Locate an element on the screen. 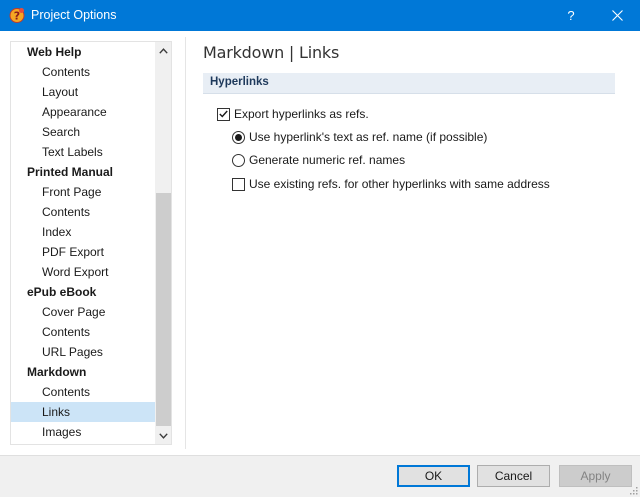 This screenshot has width=640, height=497. window-title: Project Options is located at coordinates (74, 15).